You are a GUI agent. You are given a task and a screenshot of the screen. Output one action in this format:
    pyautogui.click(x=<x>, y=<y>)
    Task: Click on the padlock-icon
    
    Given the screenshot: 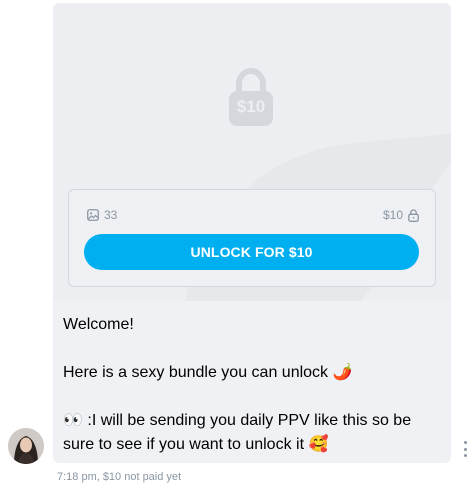 What is the action you would take?
    pyautogui.click(x=413, y=215)
    